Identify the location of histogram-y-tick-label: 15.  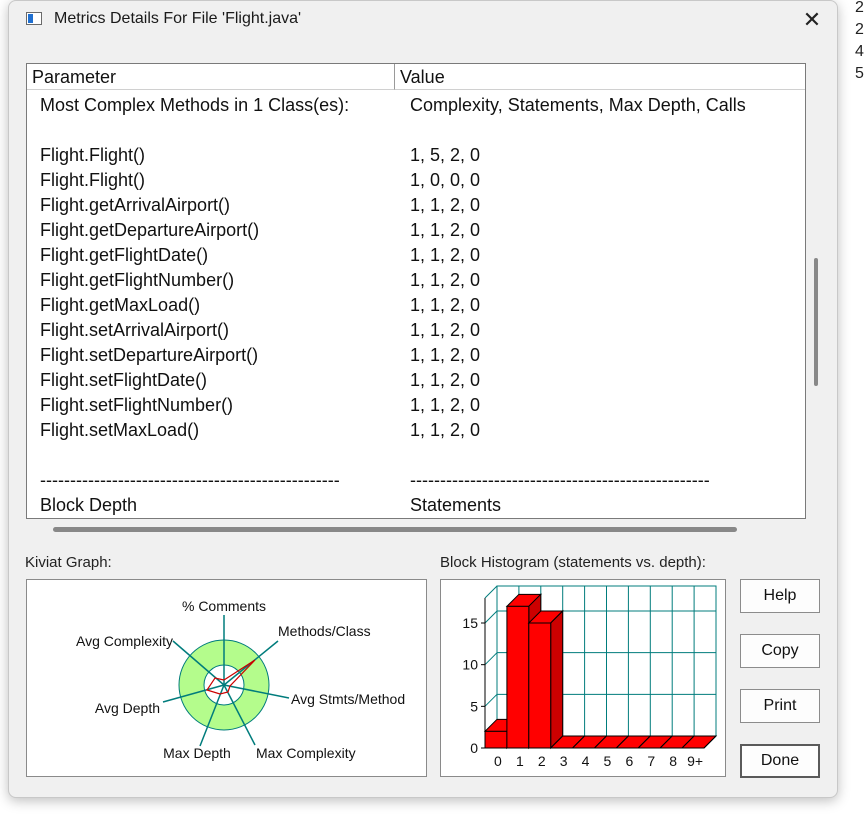
(470, 623).